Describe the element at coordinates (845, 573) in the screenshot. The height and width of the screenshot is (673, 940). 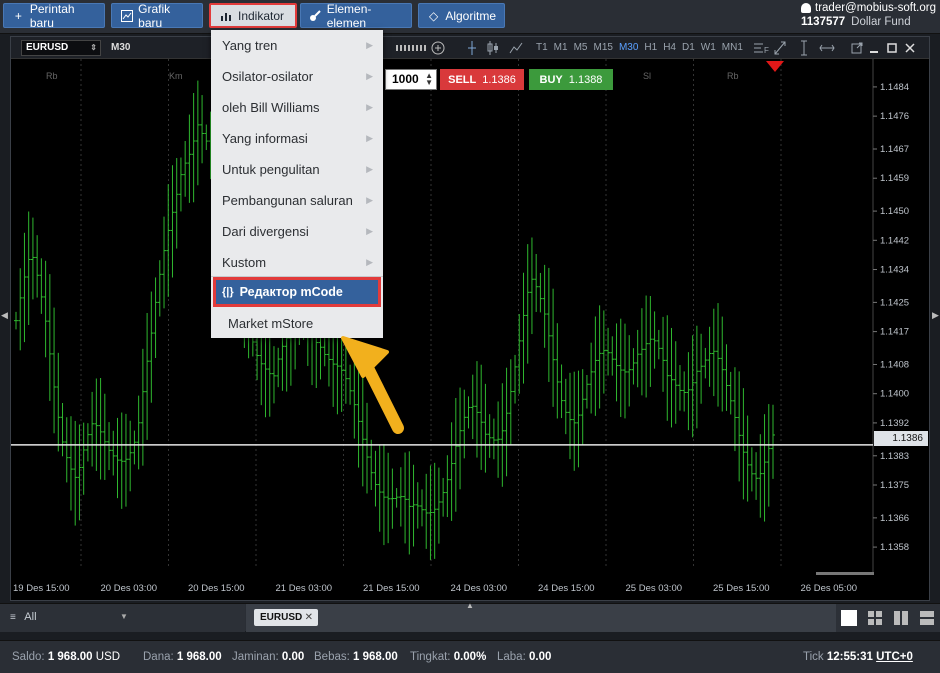
I see `horizontal-scrollbar` at that location.